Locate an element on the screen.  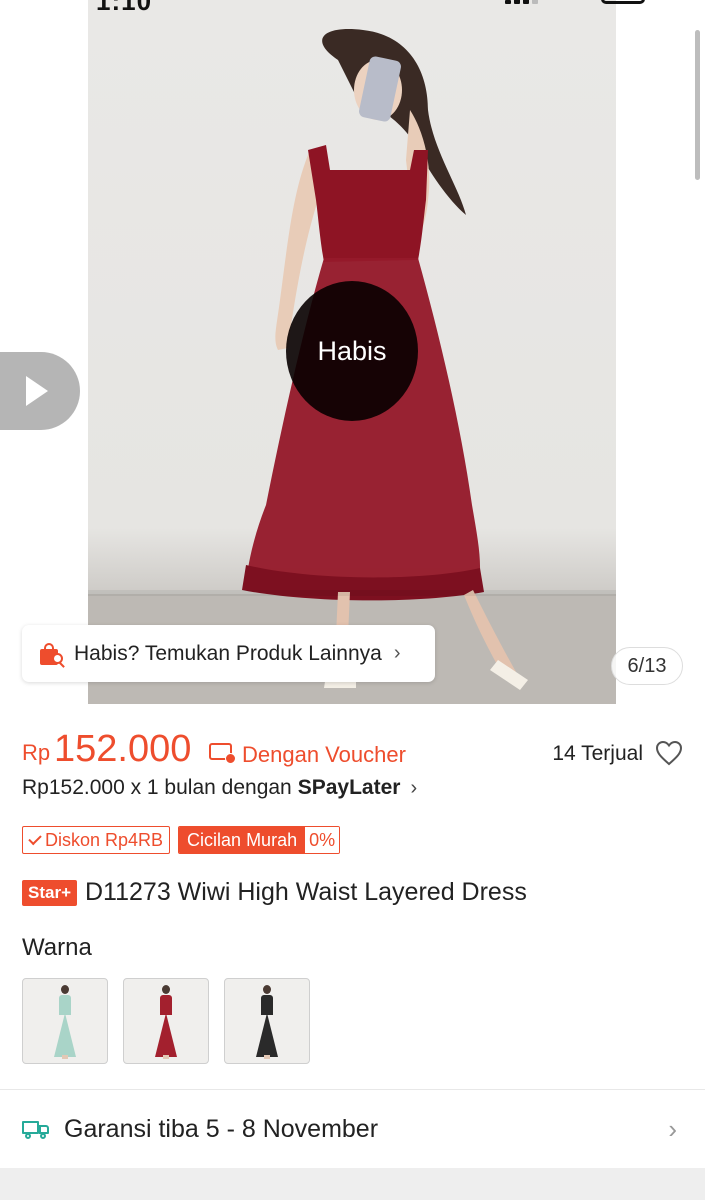
variant-red is located at coordinates (166, 1021).